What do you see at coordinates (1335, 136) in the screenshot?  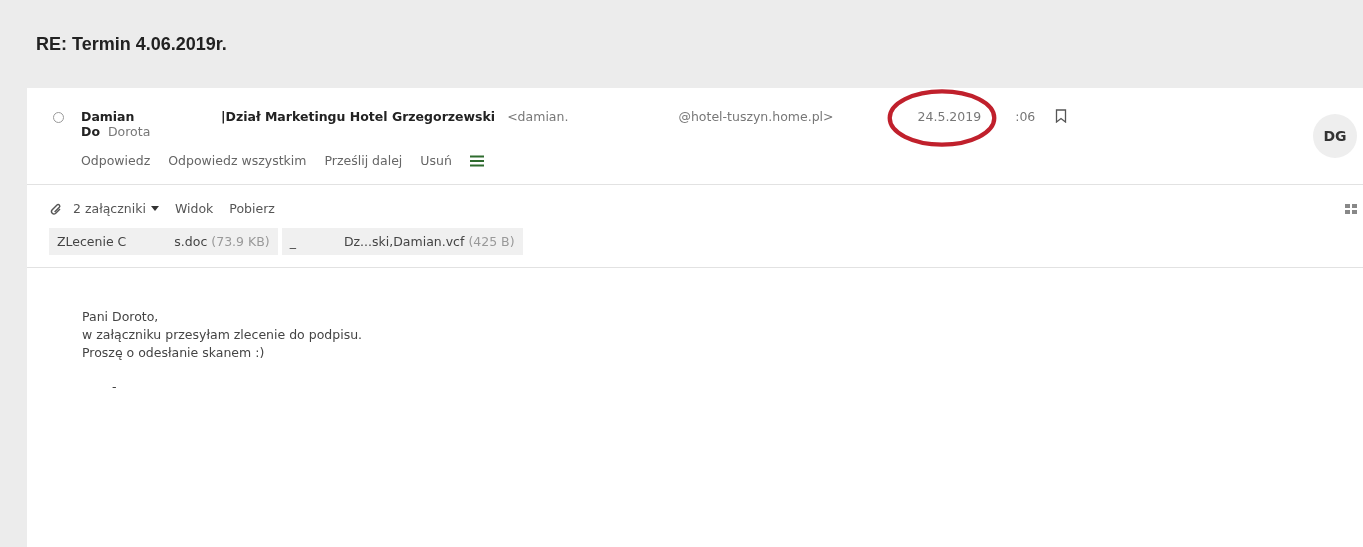 I see `avatar: DG` at bounding box center [1335, 136].